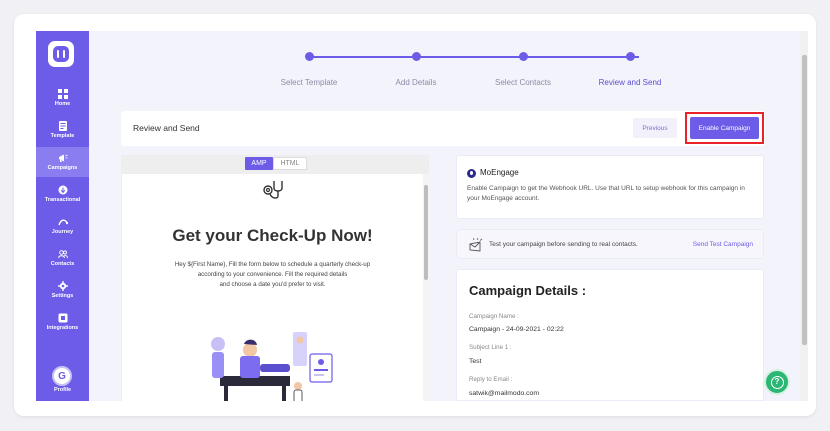  What do you see at coordinates (610, 335) in the screenshot?
I see `campaign-details-card: Campaign Details : Campaign Name` at bounding box center [610, 335].